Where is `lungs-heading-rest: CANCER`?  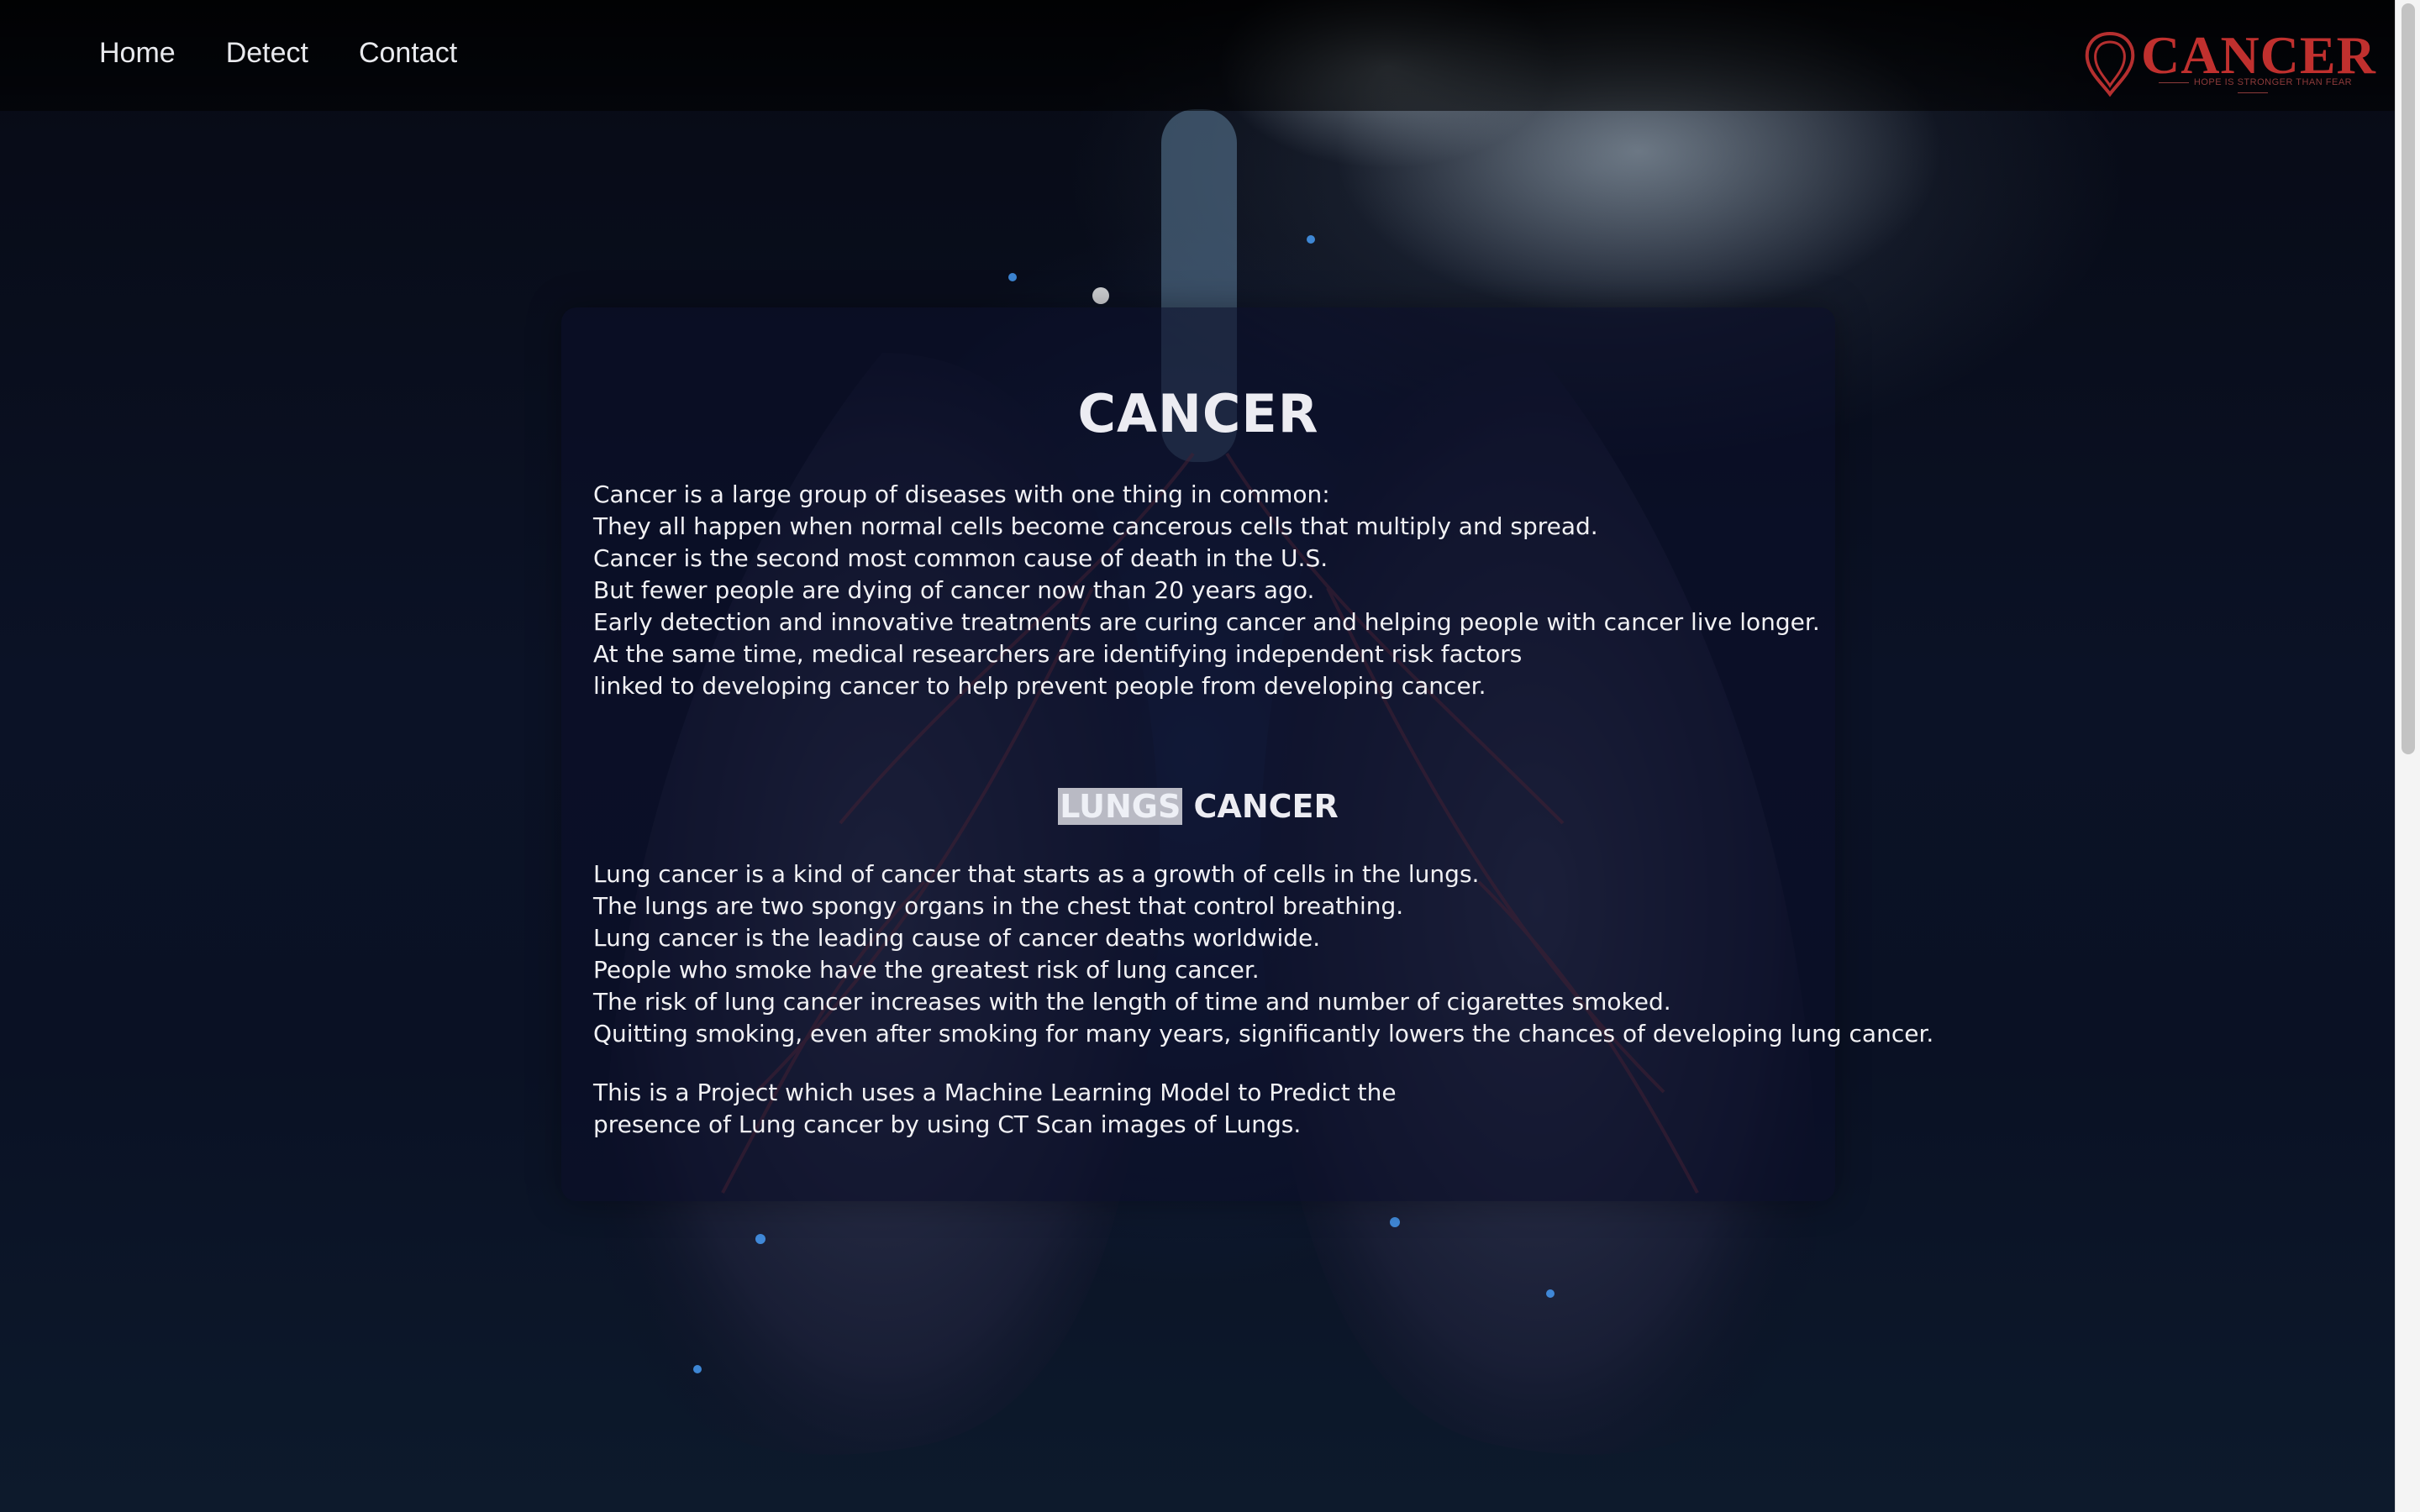
lungs-heading-rest: CANCER is located at coordinates (1266, 806).